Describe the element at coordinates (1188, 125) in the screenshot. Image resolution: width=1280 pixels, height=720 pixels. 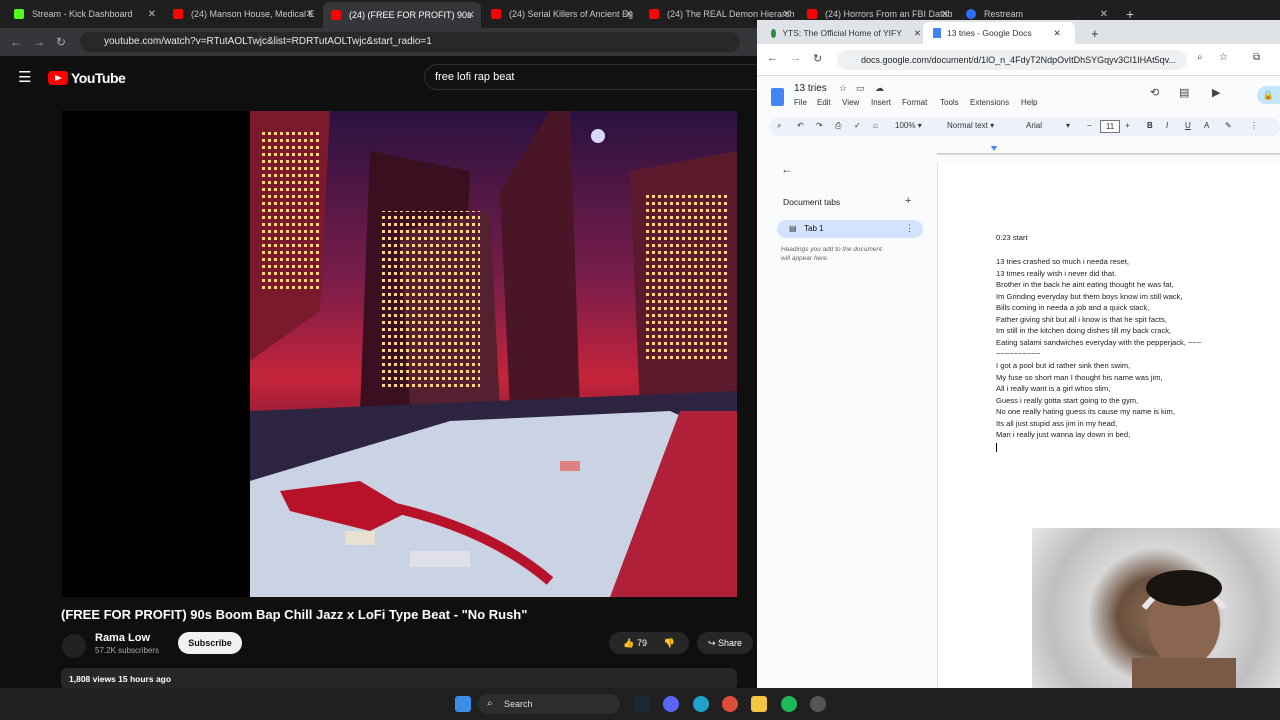
I see `underline-button: U` at that location.